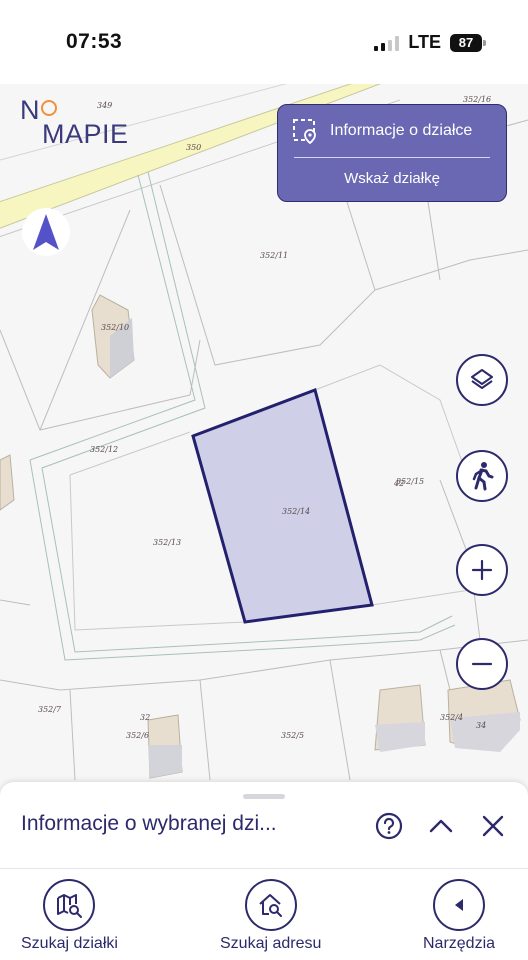 The image size is (528, 960). I want to click on help-button, so click(389, 826).